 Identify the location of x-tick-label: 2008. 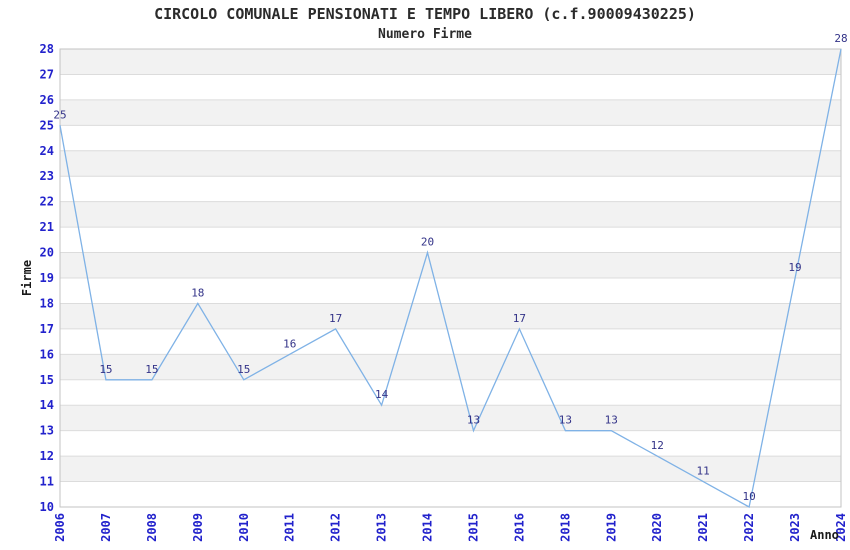
(152, 527).